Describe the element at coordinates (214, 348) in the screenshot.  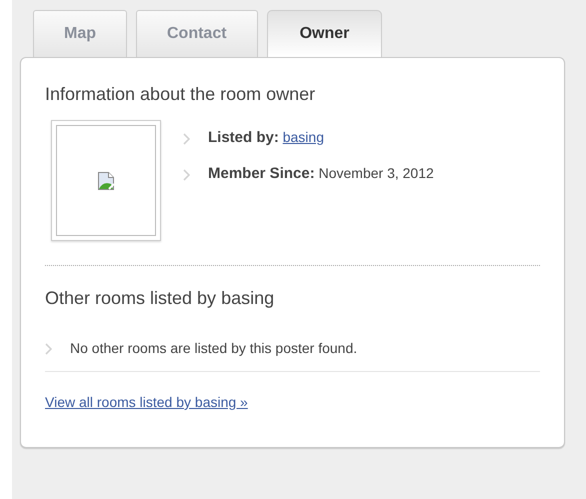
I see `empty-message: No other rooms are listed by this poster found.` at that location.